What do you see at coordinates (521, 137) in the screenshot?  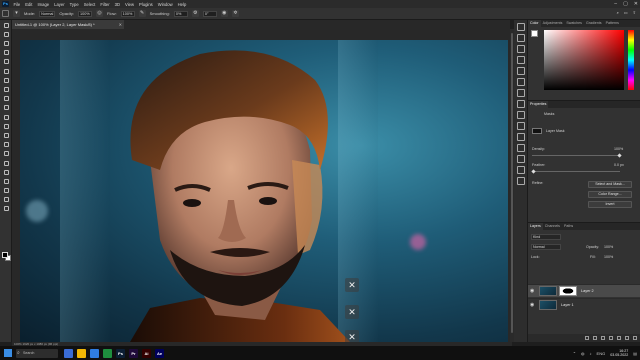 I see `clone-source-panel-icon` at bounding box center [521, 137].